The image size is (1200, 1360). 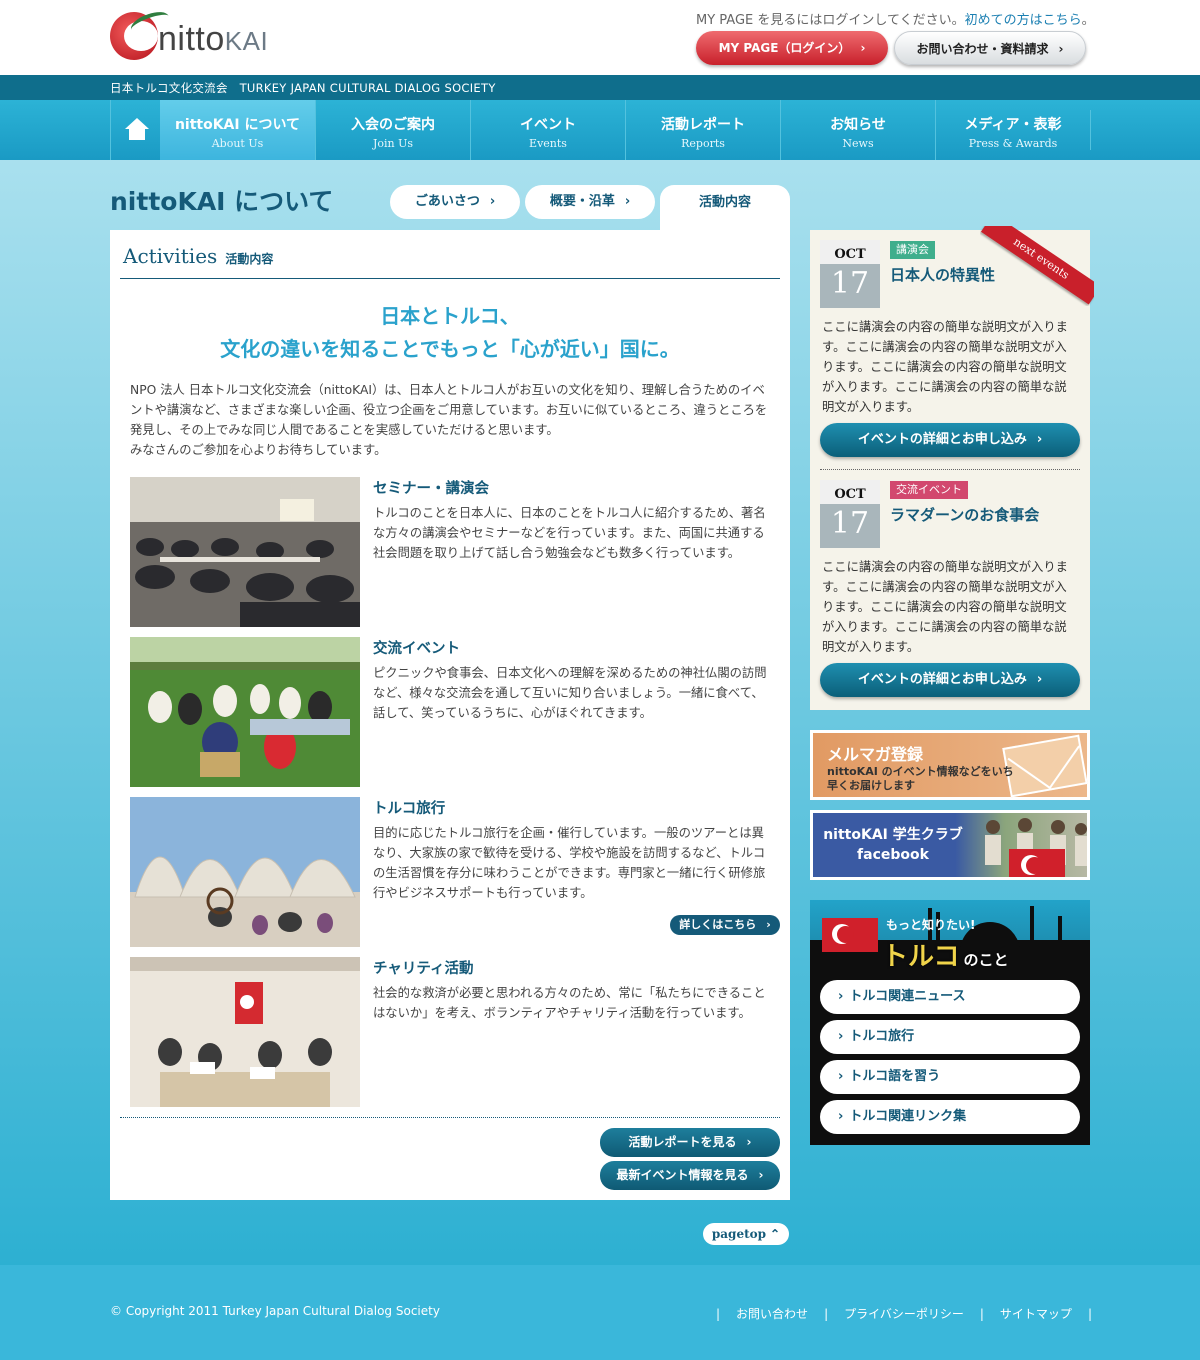 What do you see at coordinates (213, 39) in the screenshot?
I see `logo-text: nittoKAI` at bounding box center [213, 39].